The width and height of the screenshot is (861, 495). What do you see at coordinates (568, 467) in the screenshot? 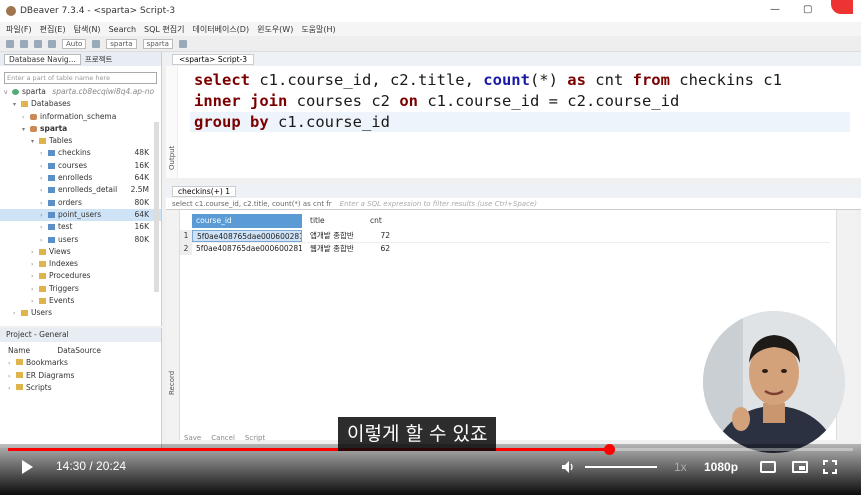
I see `volume-icon` at bounding box center [568, 467].